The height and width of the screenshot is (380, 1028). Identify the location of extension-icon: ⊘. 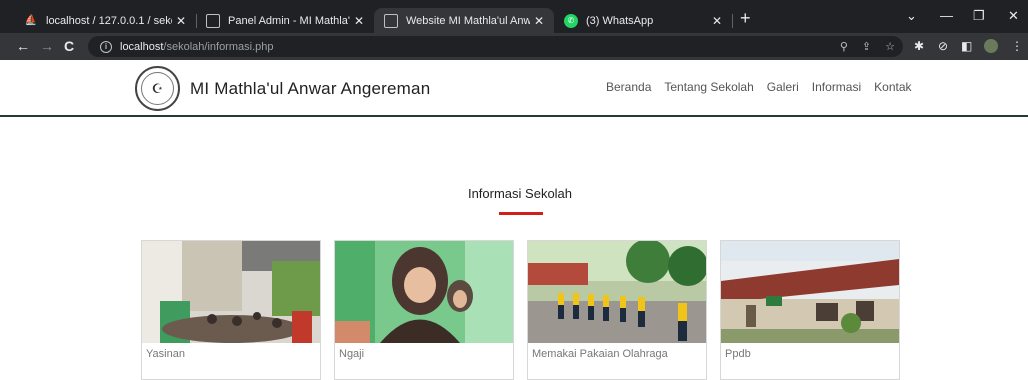
(943, 46).